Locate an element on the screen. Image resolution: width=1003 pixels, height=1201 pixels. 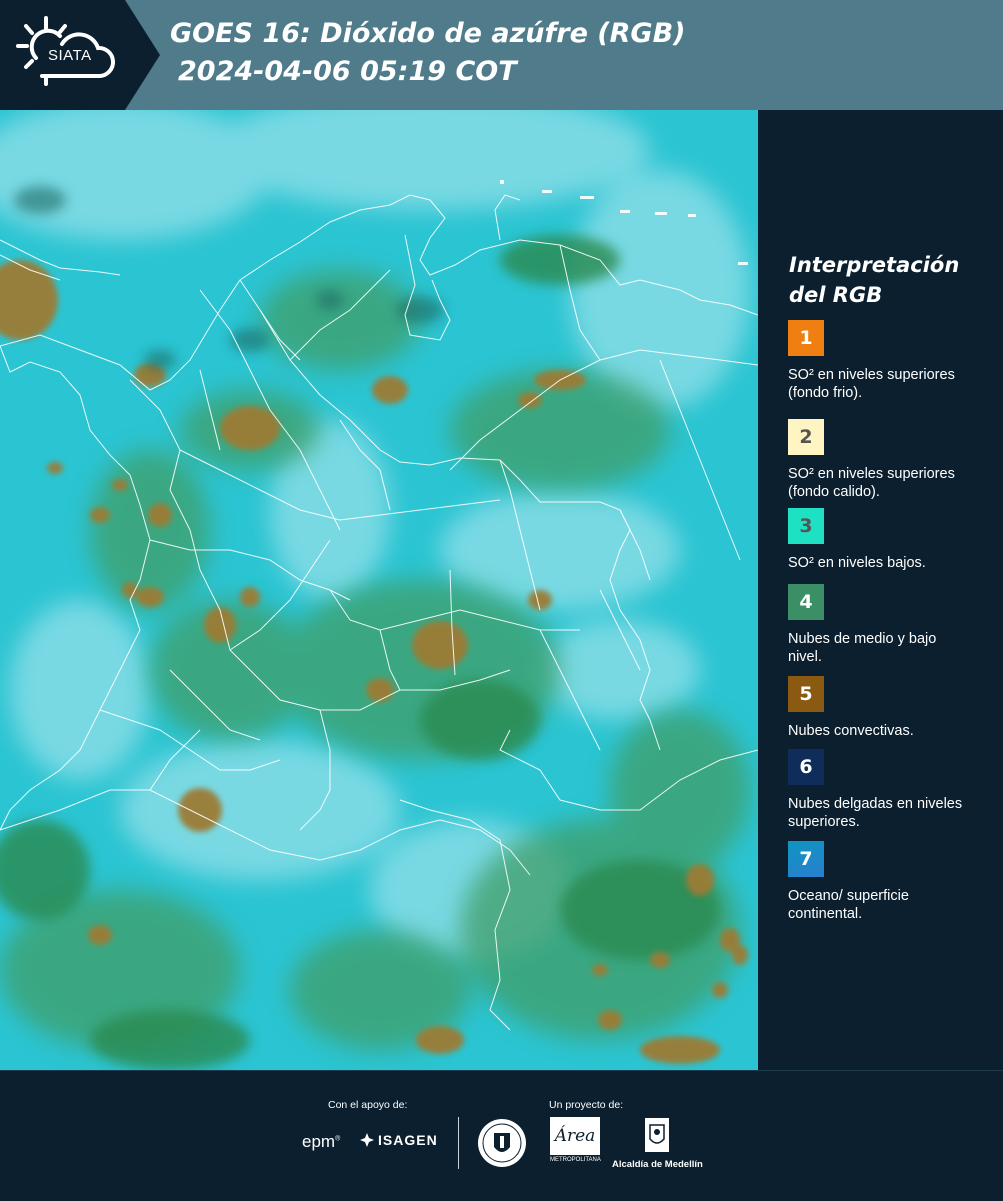
isagen-logo: ISAGEN is located at coordinates (399, 1140).